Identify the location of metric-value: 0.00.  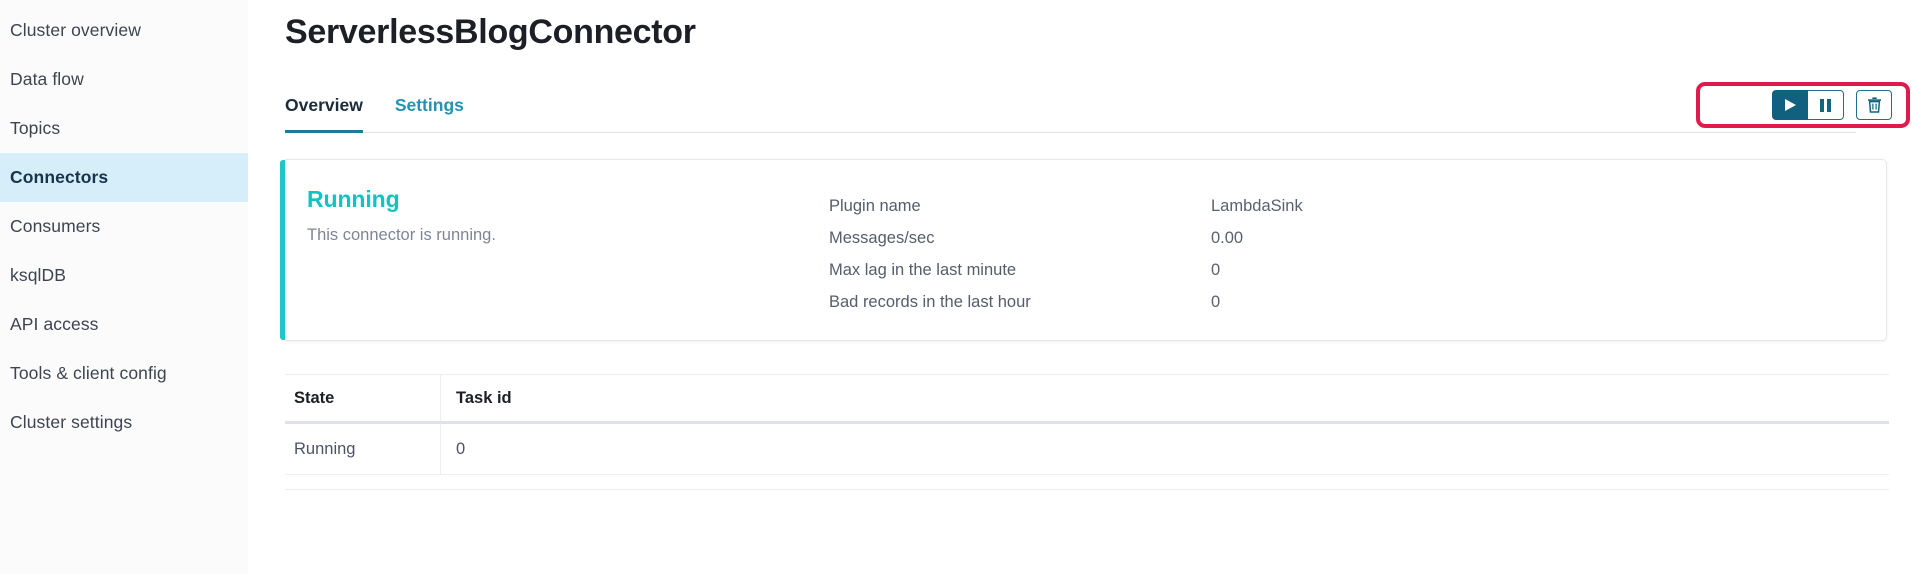
(1227, 237).